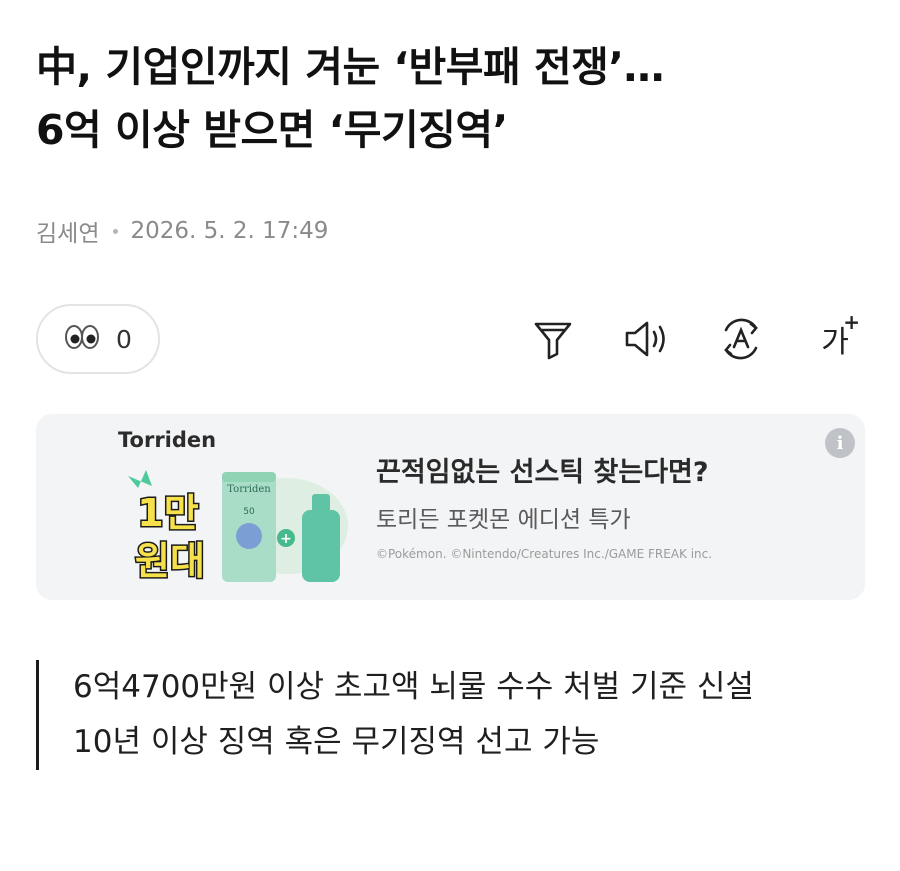 Image resolution: width=900 pixels, height=871 pixels. What do you see at coordinates (851, 322) in the screenshot?
I see `font-size-plus: +` at bounding box center [851, 322].